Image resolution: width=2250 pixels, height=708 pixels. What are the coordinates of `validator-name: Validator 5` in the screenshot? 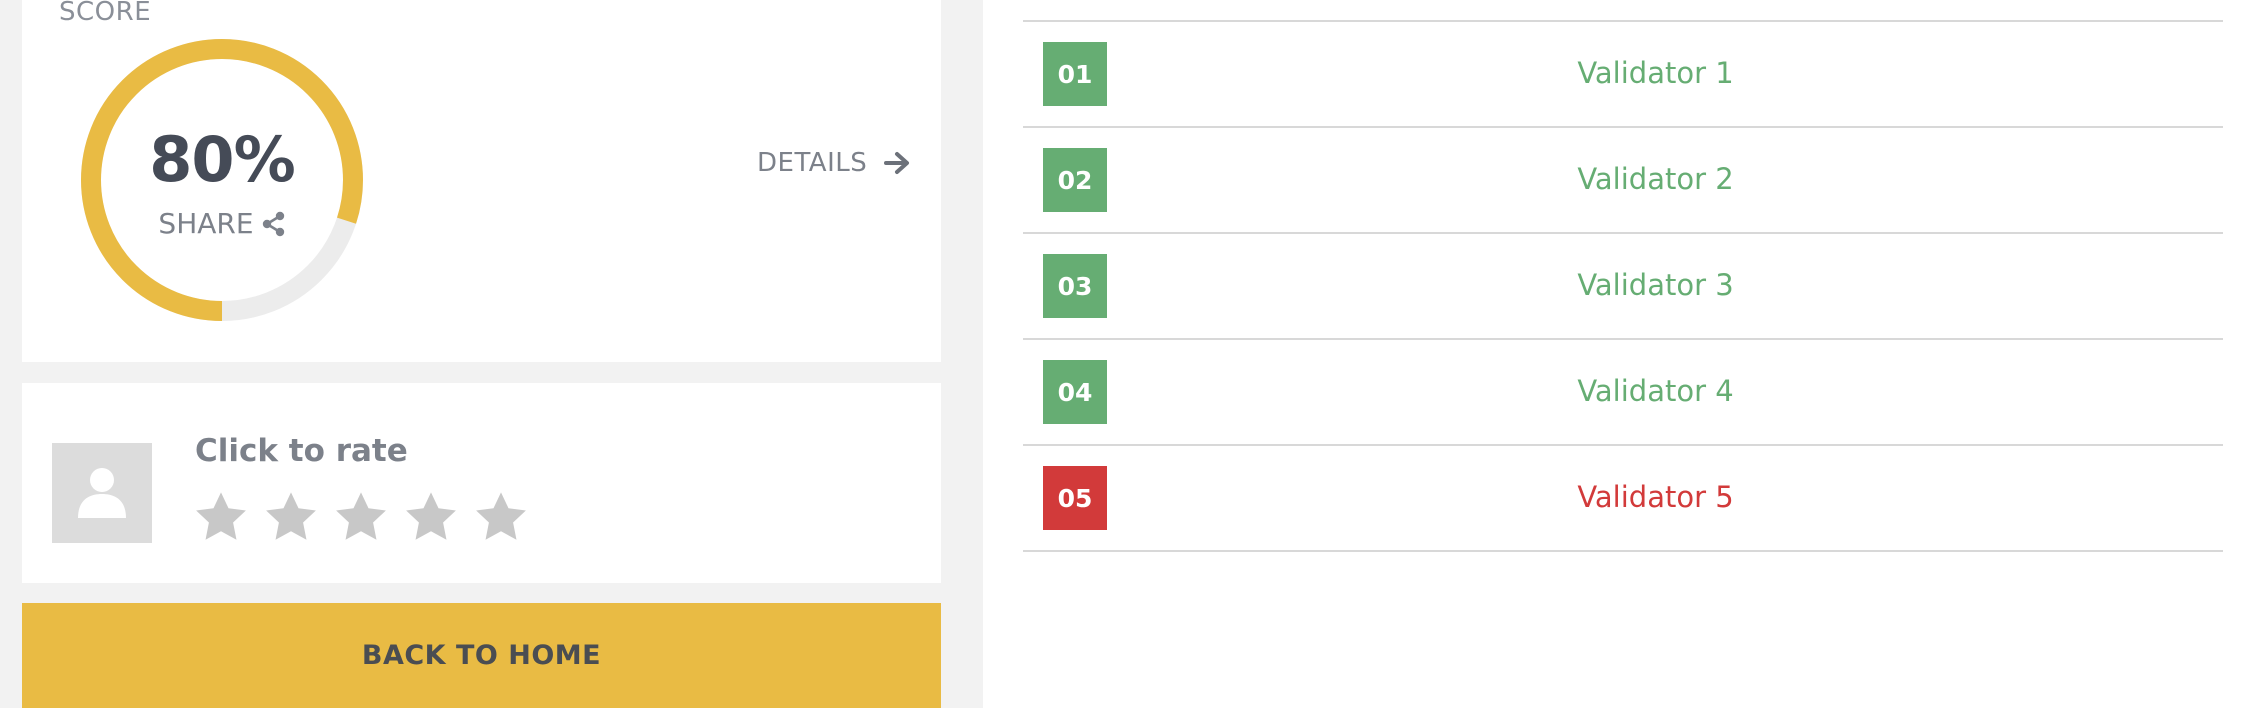 It's located at (1655, 497).